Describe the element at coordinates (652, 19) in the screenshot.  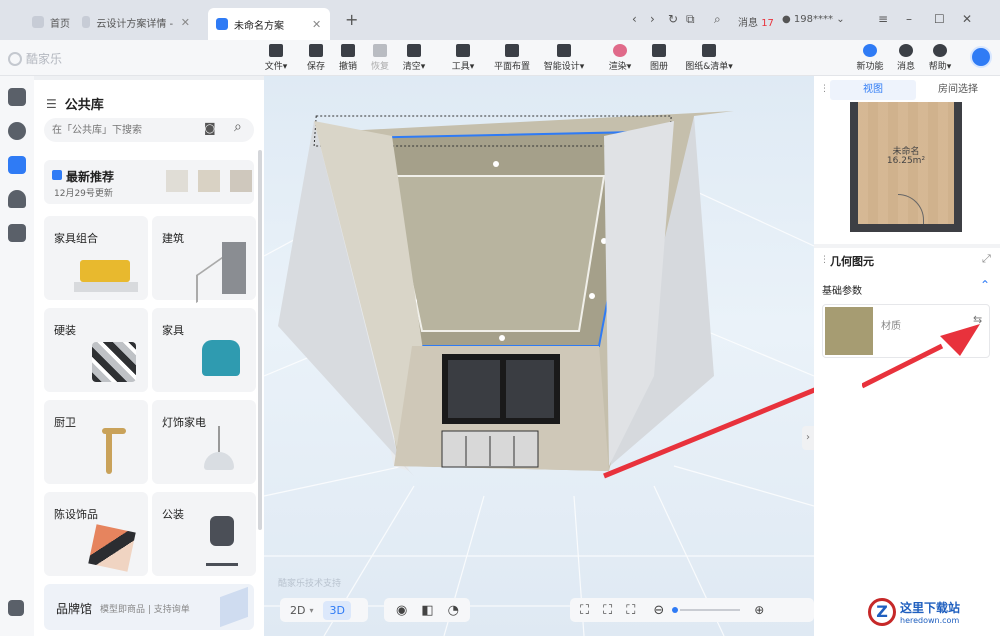
I see `forward-arrow-icon: ›` at that location.